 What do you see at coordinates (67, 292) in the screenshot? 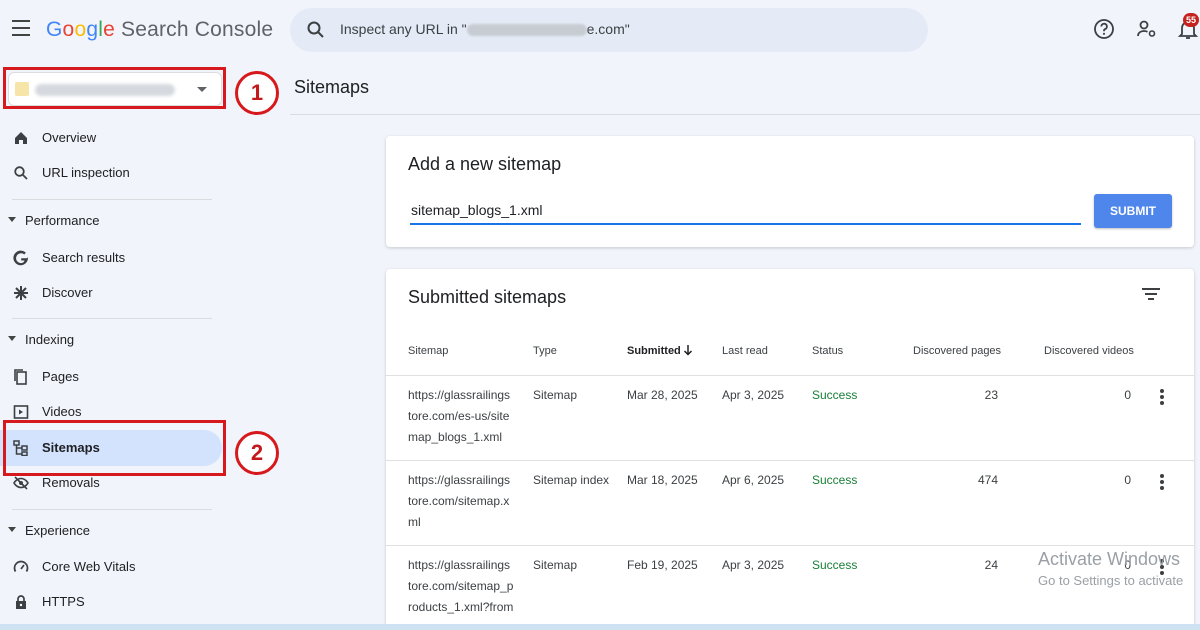
I see `sidebar-item-label: Discover` at bounding box center [67, 292].